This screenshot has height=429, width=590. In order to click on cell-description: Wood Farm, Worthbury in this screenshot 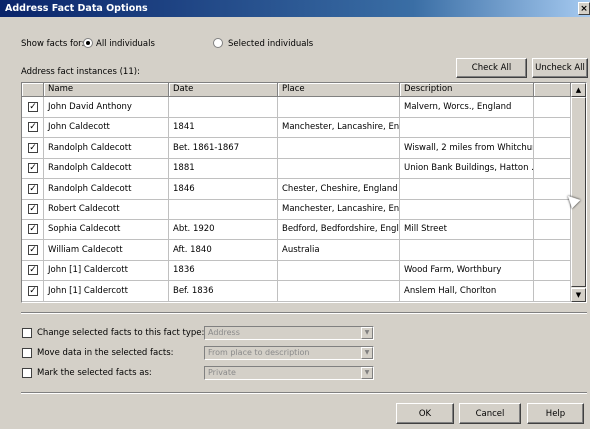, I will do `click(467, 271)`.